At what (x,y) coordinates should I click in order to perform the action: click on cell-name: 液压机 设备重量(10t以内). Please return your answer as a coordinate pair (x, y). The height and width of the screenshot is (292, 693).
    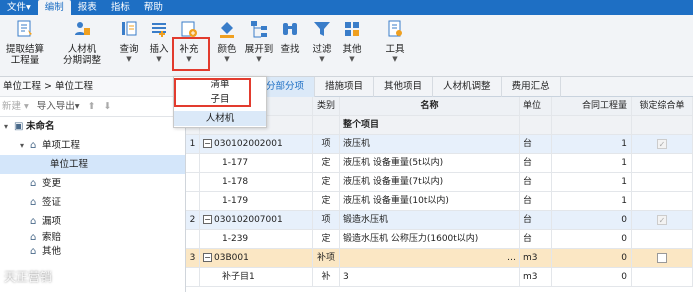
    Looking at the image, I should click on (430, 201).